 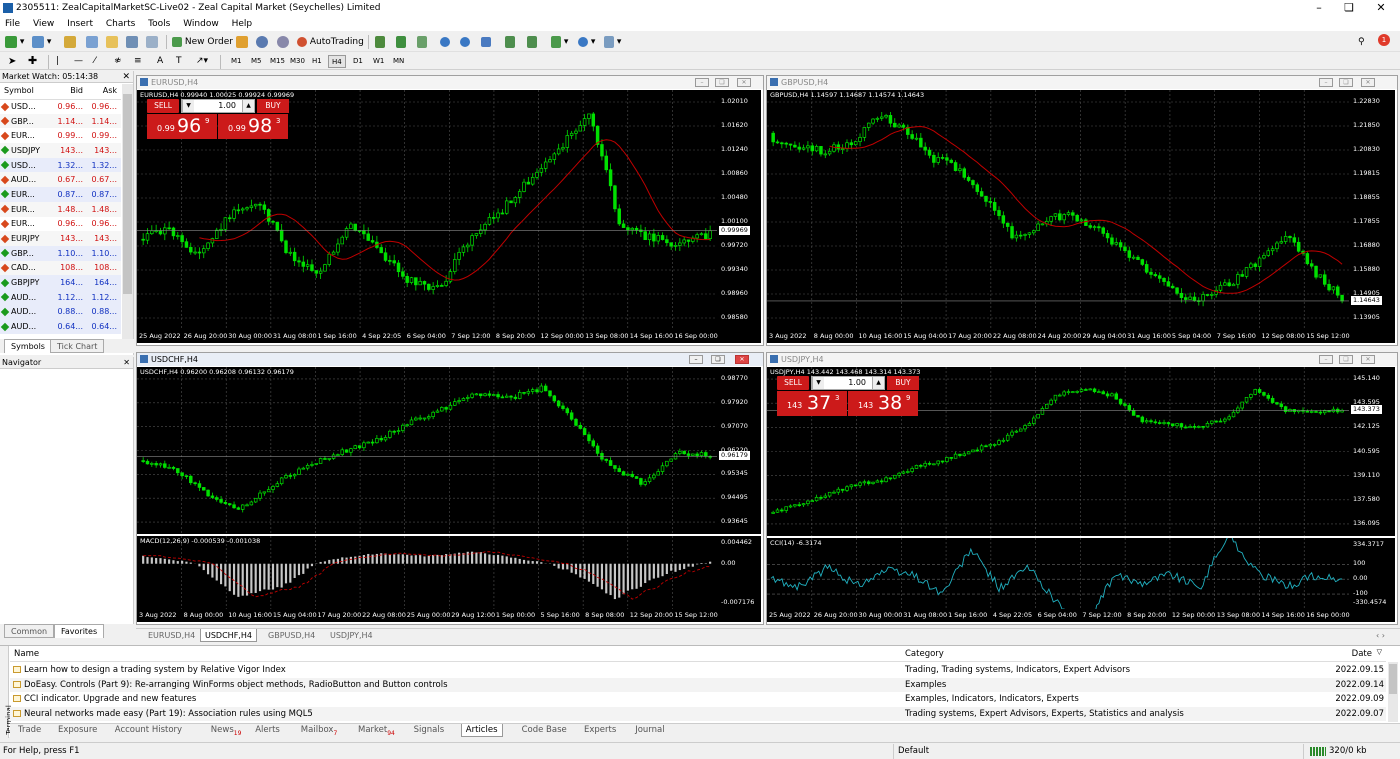 I want to click on candlestick-icon, so click(x=401, y=42).